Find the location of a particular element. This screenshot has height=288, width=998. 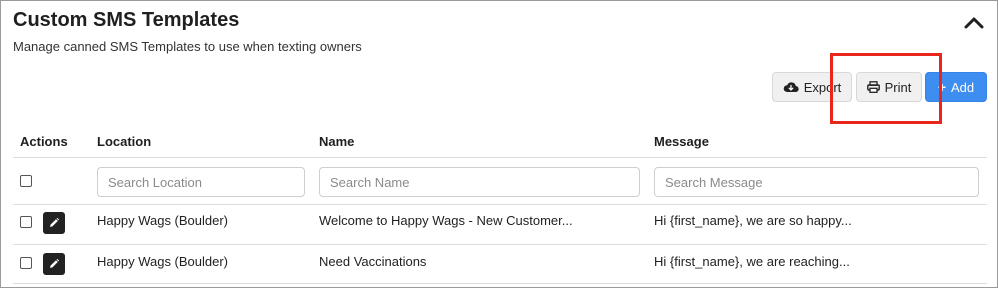

column-header-location: Location is located at coordinates (124, 141).